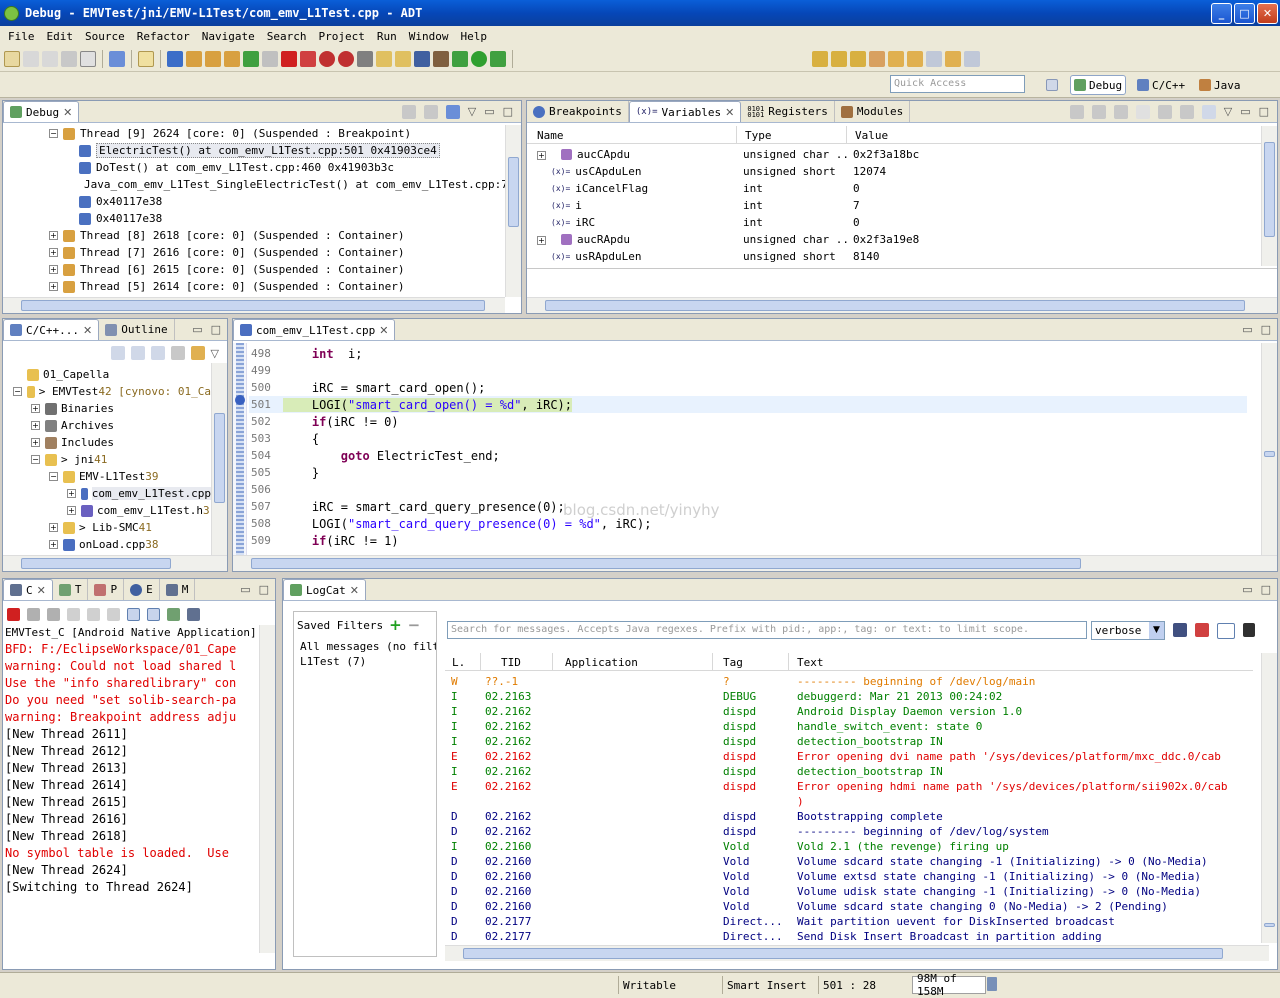 The image size is (1280, 998). Describe the element at coordinates (107, 493) in the screenshot. I see `project-tree-row: + com_emv_L1Test.cpp` at that location.